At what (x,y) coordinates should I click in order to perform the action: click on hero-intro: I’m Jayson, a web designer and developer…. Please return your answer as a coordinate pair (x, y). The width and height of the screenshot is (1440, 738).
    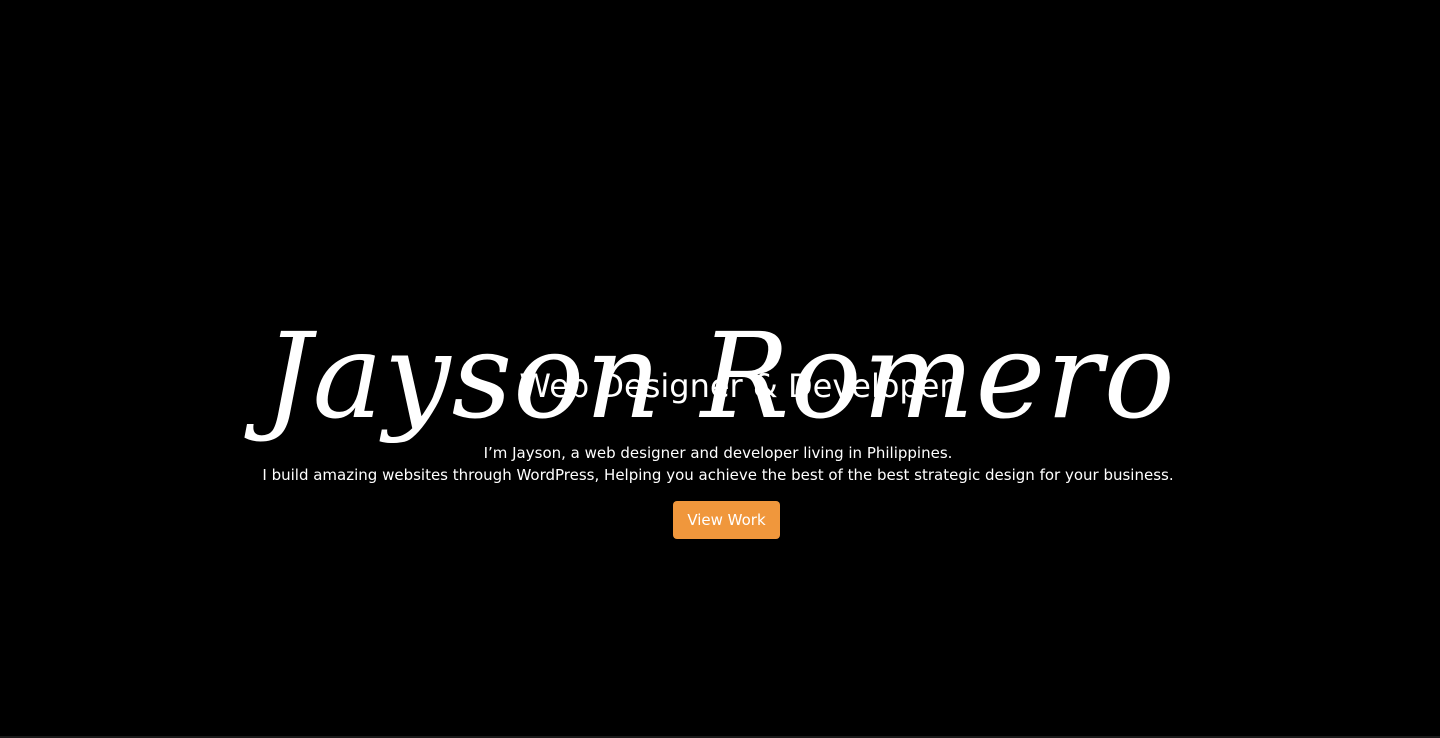
    Looking at the image, I should click on (718, 464).